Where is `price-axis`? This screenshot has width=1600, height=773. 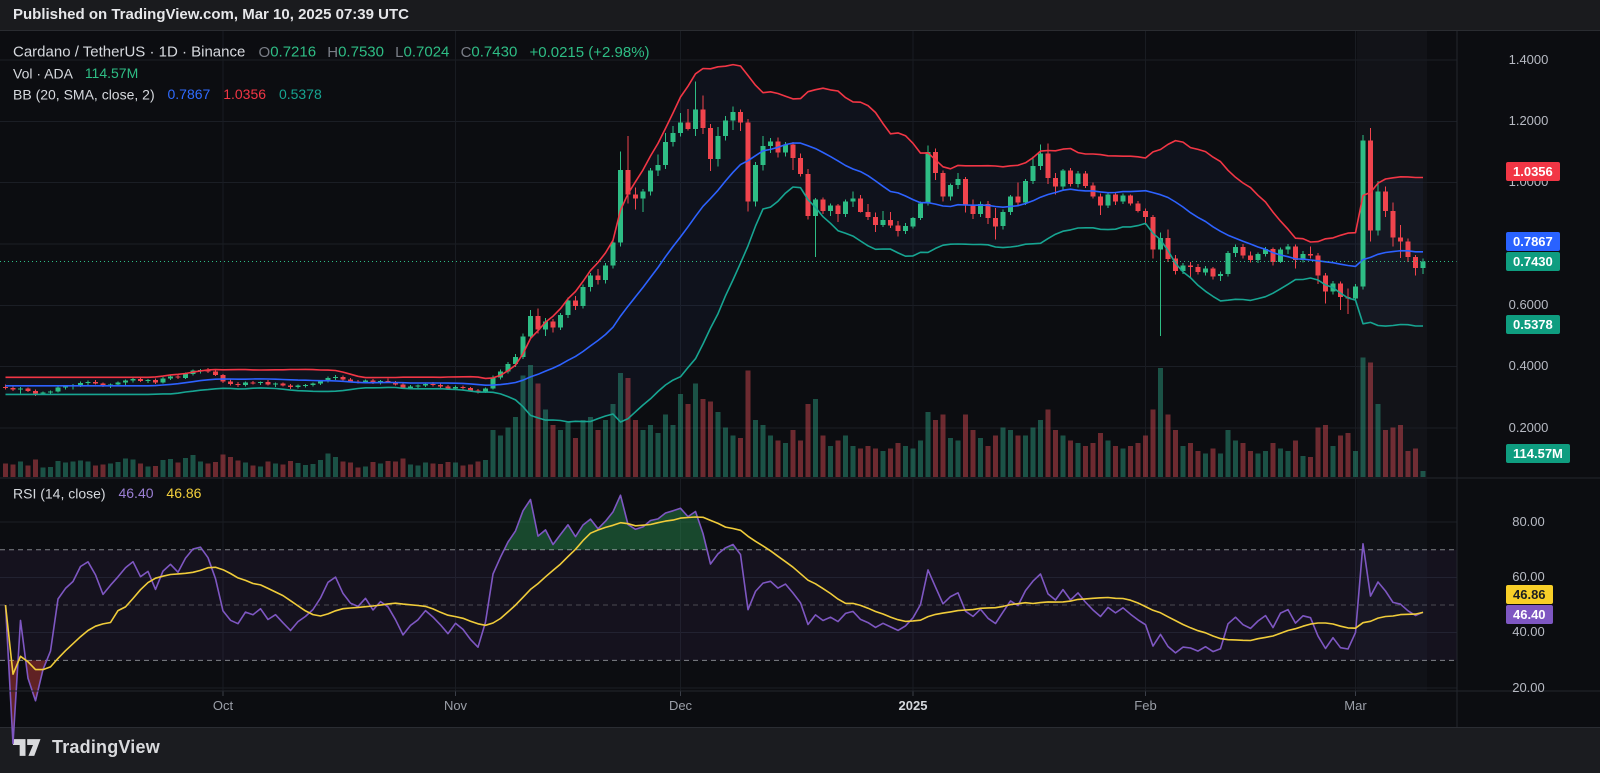
price-axis is located at coordinates (1528, 361).